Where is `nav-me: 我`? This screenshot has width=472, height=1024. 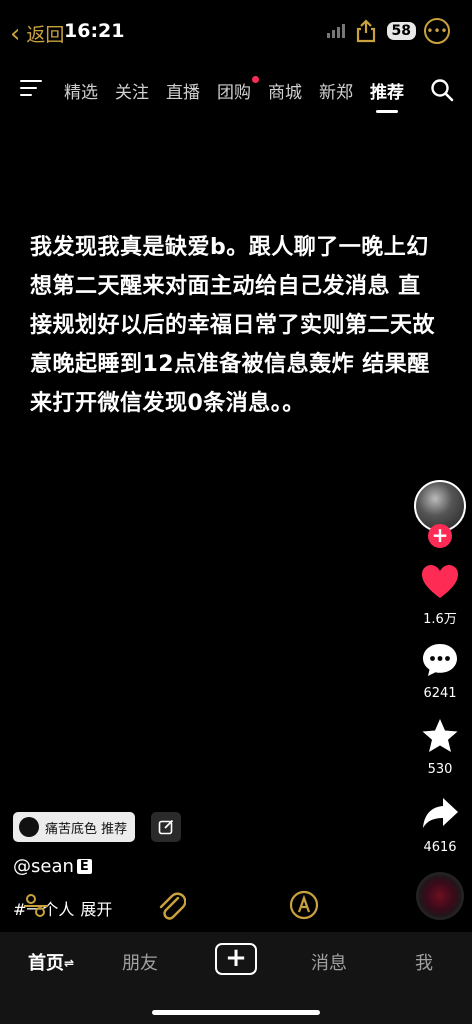
nav-me: 我 is located at coordinates (424, 962).